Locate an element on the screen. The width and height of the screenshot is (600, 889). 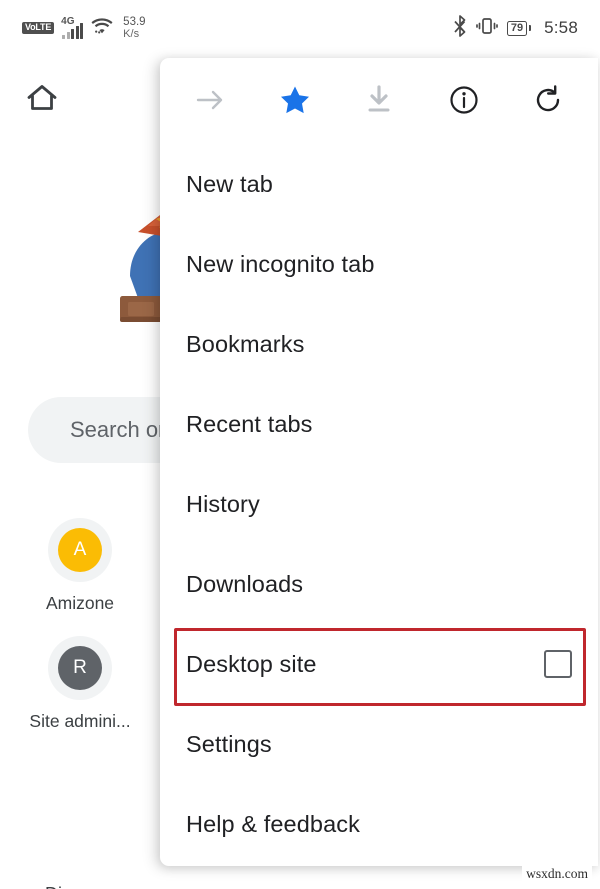
menu-item-bookmarks: Bookmarks is located at coordinates (379, 344).